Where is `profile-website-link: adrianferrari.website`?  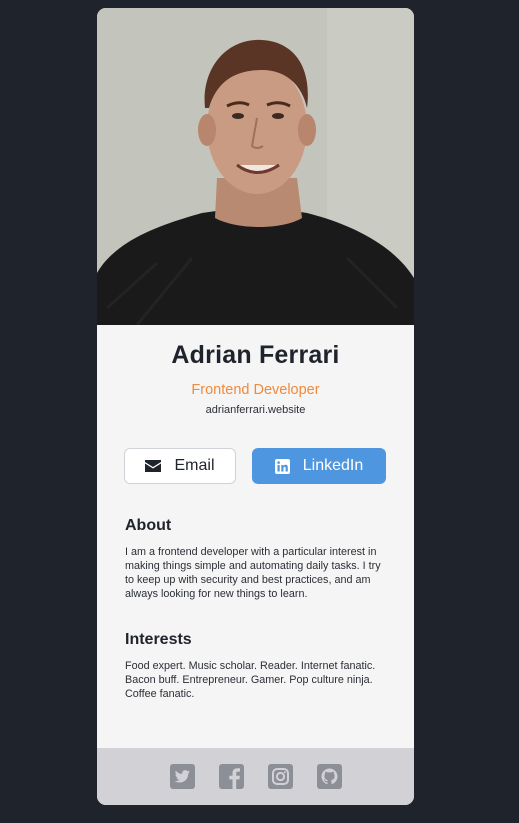 profile-website-link: adrianferrari.website is located at coordinates (255, 410).